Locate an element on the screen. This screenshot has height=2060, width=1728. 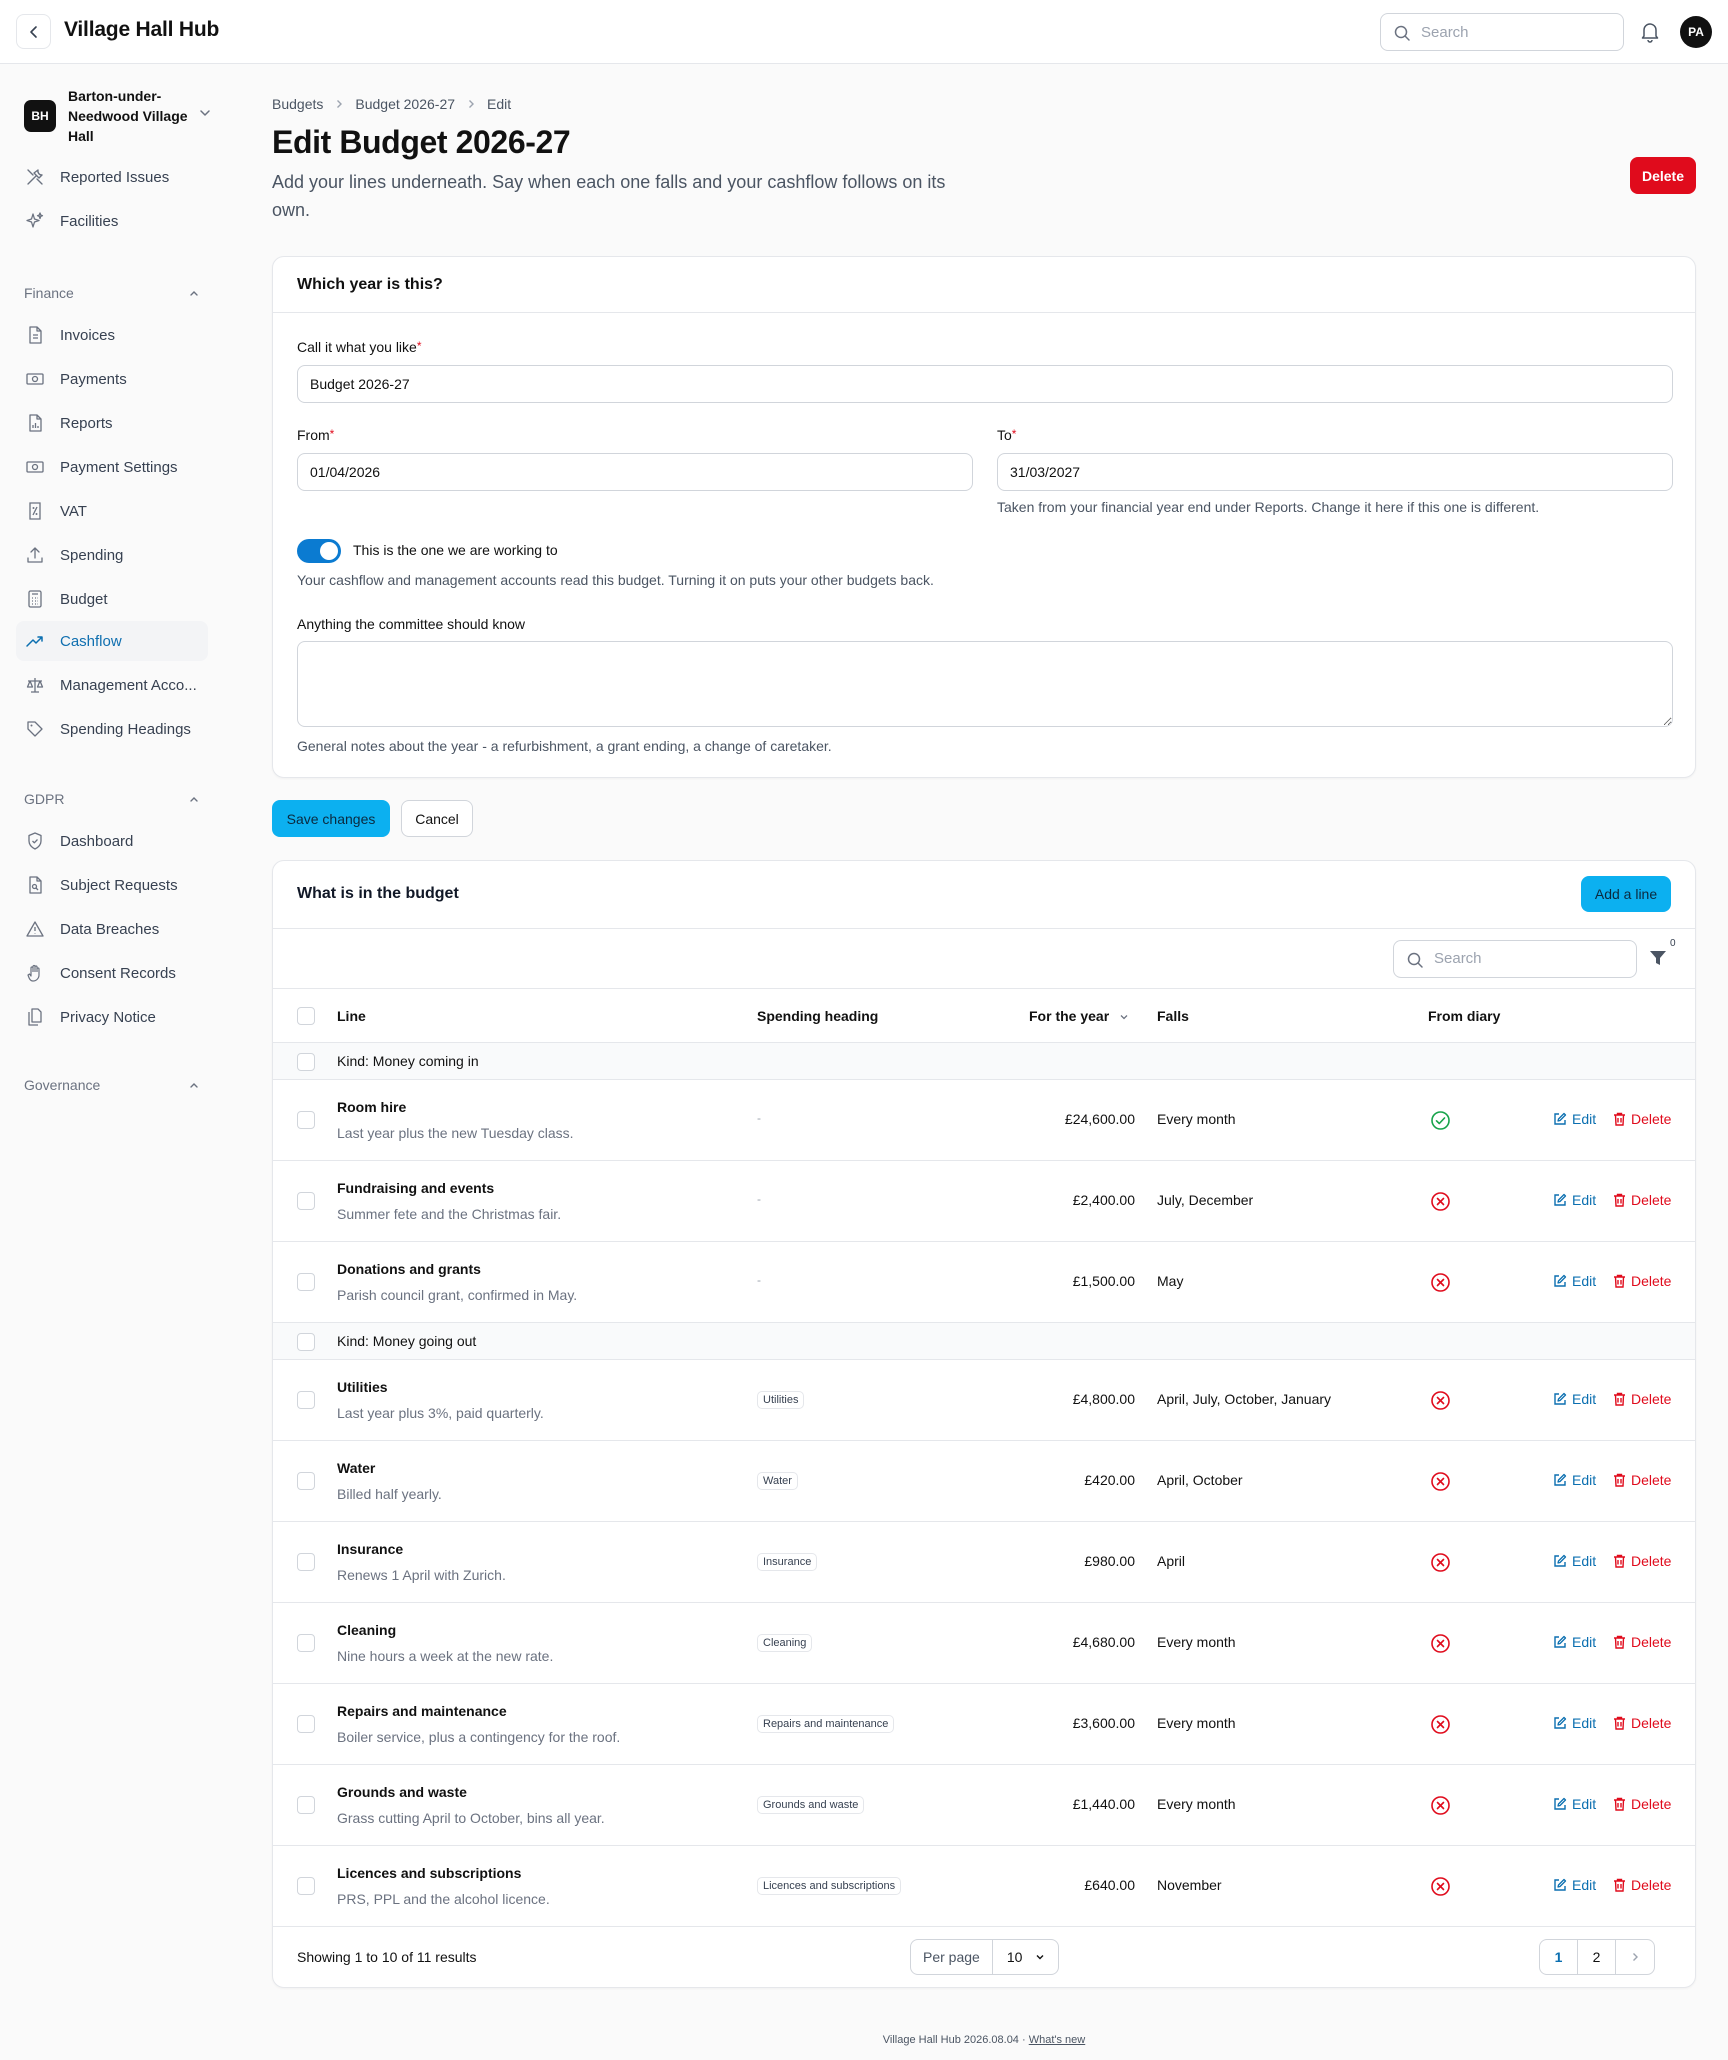
sidebar-item-budget: Budget is located at coordinates (112, 599).